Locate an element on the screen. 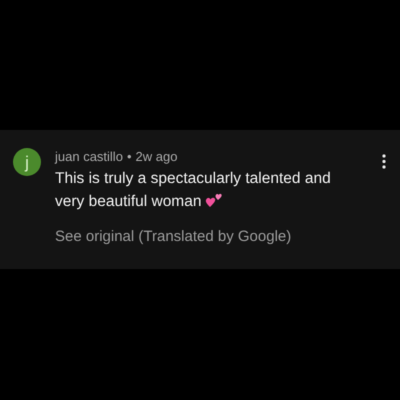  comment-time: 2w ago is located at coordinates (157, 157).